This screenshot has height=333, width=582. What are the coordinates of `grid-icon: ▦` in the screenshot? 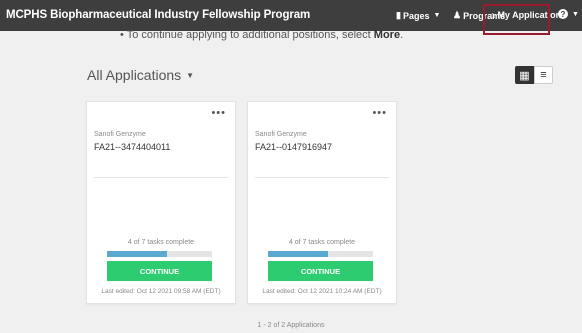 It's located at (524, 75).